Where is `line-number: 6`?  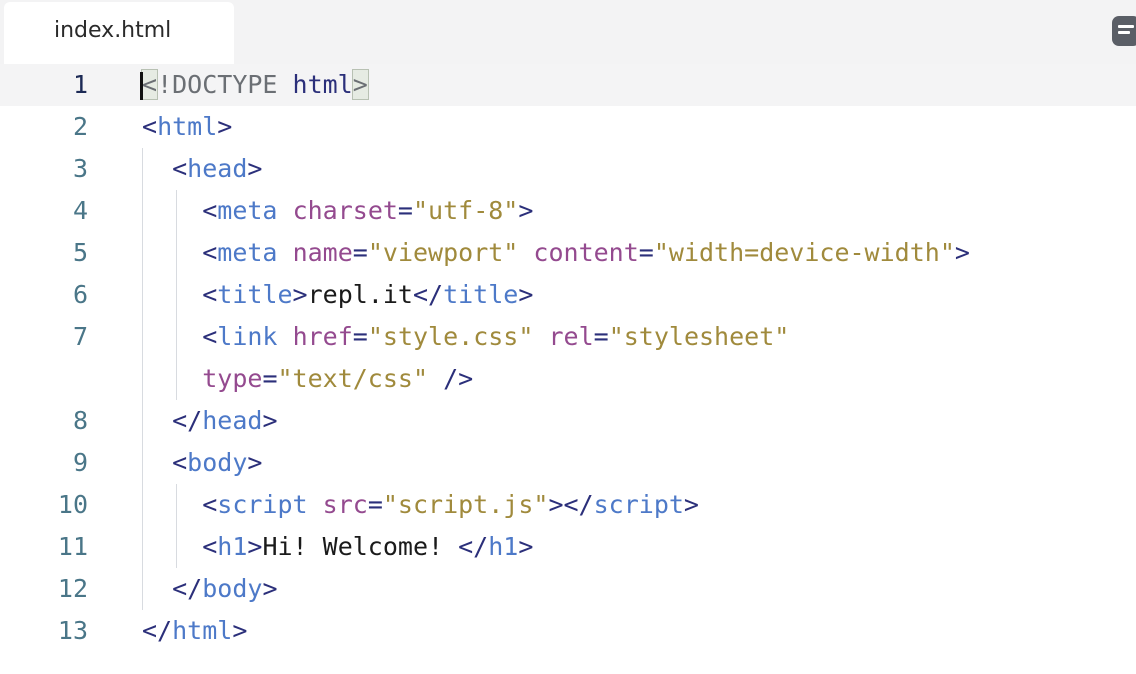 line-number: 6 is located at coordinates (80, 294).